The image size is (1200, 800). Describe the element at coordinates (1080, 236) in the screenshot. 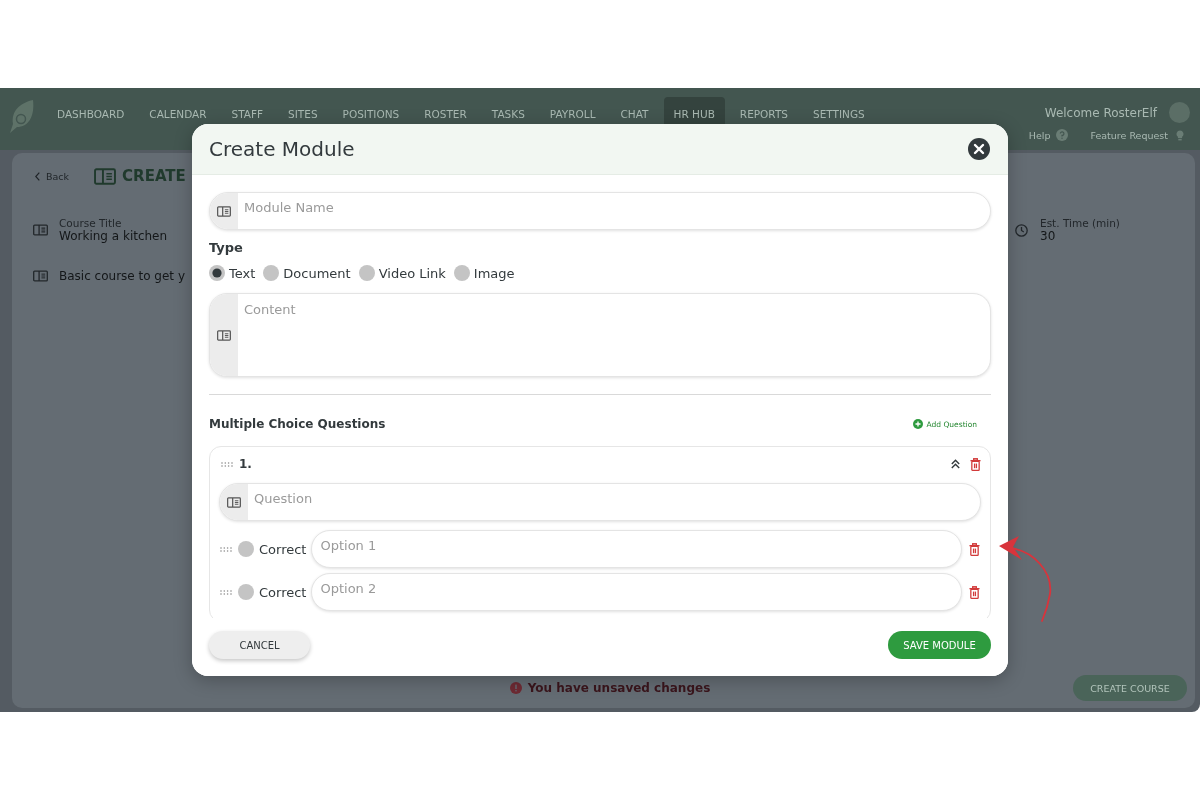

I see `est-time-field: 30` at that location.